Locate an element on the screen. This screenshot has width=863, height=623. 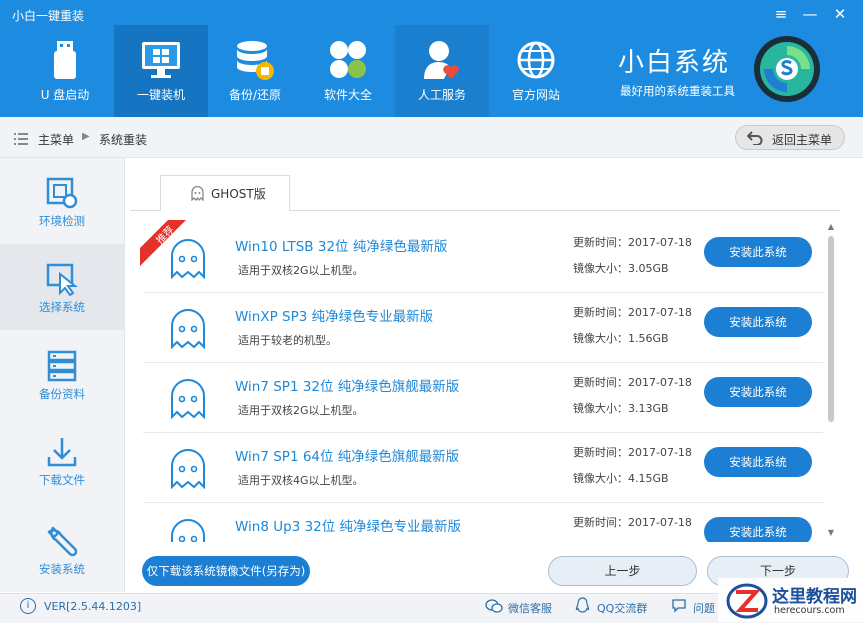
back-to-menu-button: 返回主菜单 is located at coordinates (790, 137).